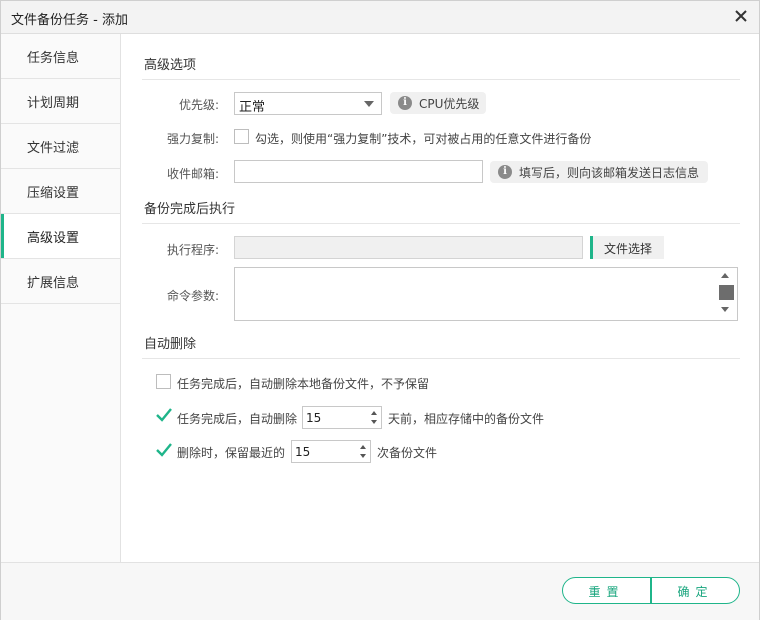  What do you see at coordinates (741, 16) in the screenshot?
I see `close-icon` at bounding box center [741, 16].